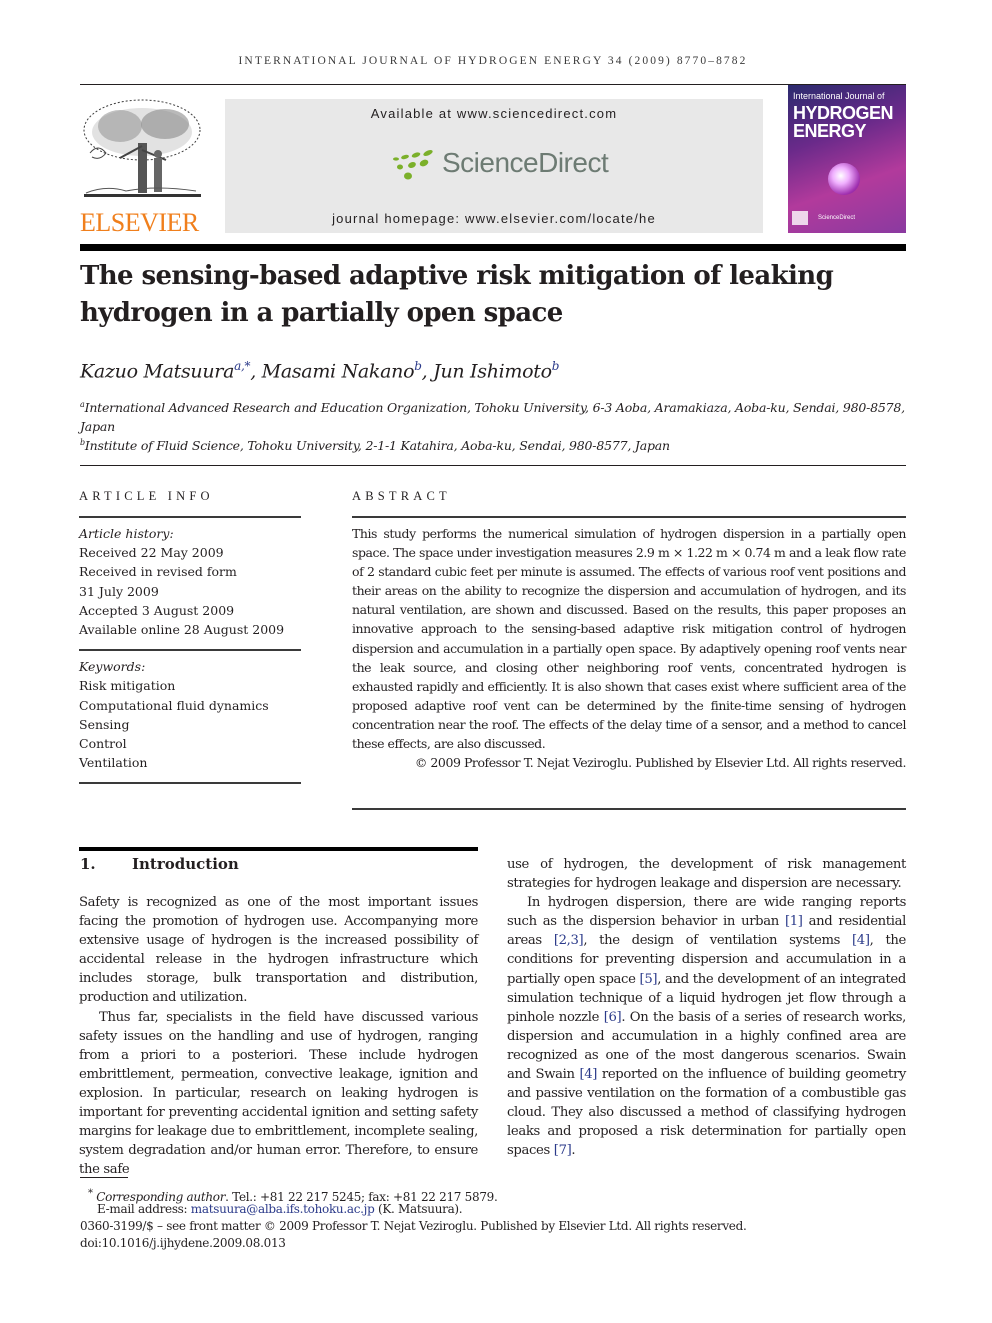  Describe the element at coordinates (146, 496) in the screenshot. I see `article-info-heading: ARTICLE INFO` at that location.